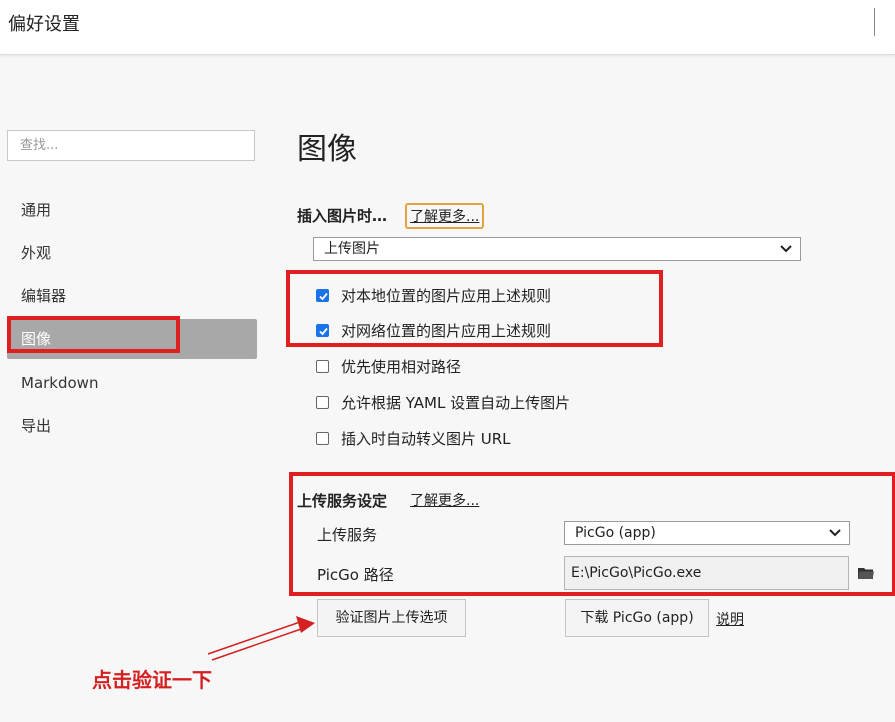  What do you see at coordinates (152, 680) in the screenshot?
I see `annotation-text: 点击验证一下` at bounding box center [152, 680].